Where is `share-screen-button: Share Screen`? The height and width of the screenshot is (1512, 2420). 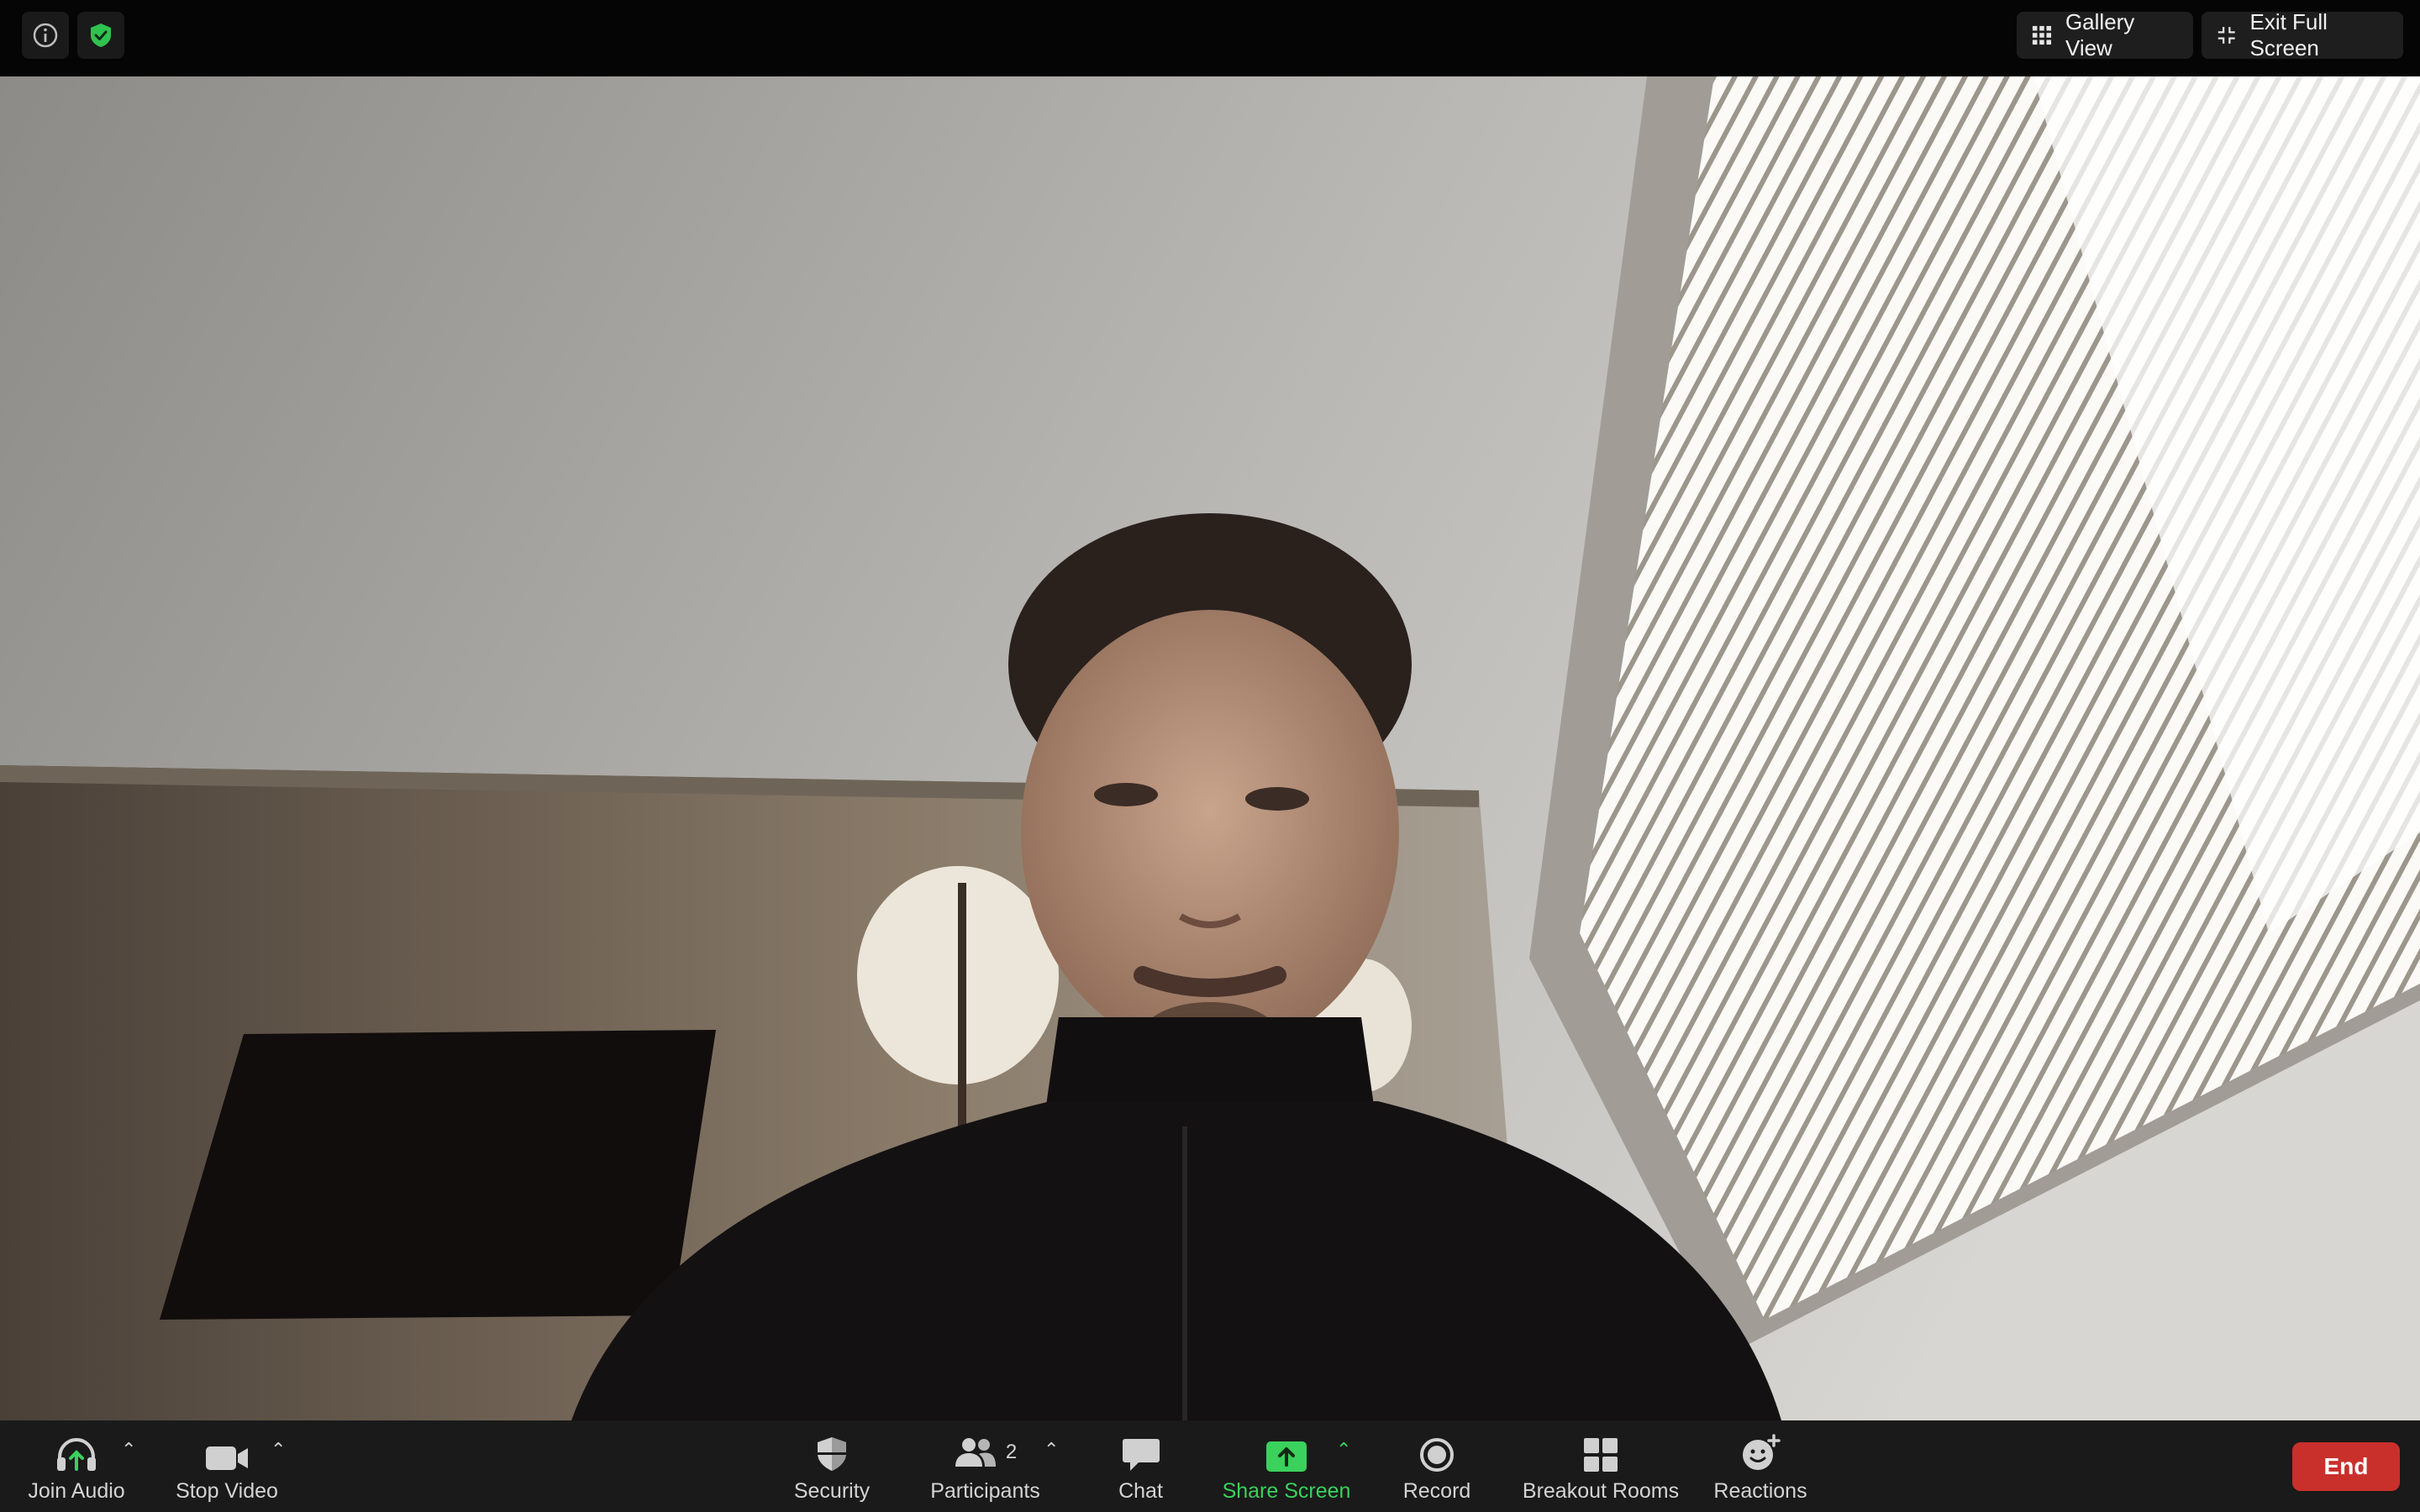
share-screen-button: Share Screen is located at coordinates (1286, 1466).